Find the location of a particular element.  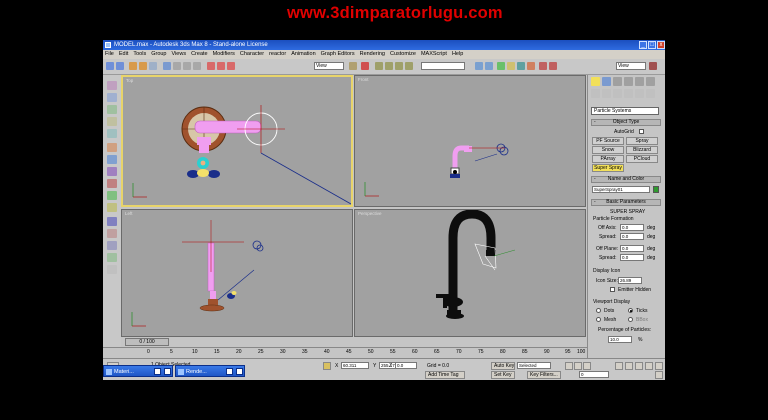

schematic-view-icon is located at coordinates (521, 66).